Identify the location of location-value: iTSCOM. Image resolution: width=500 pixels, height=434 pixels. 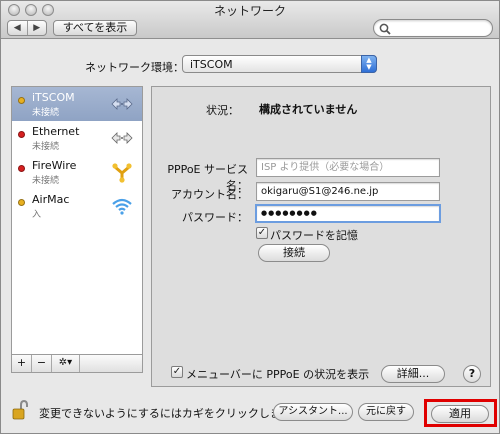
(211, 64).